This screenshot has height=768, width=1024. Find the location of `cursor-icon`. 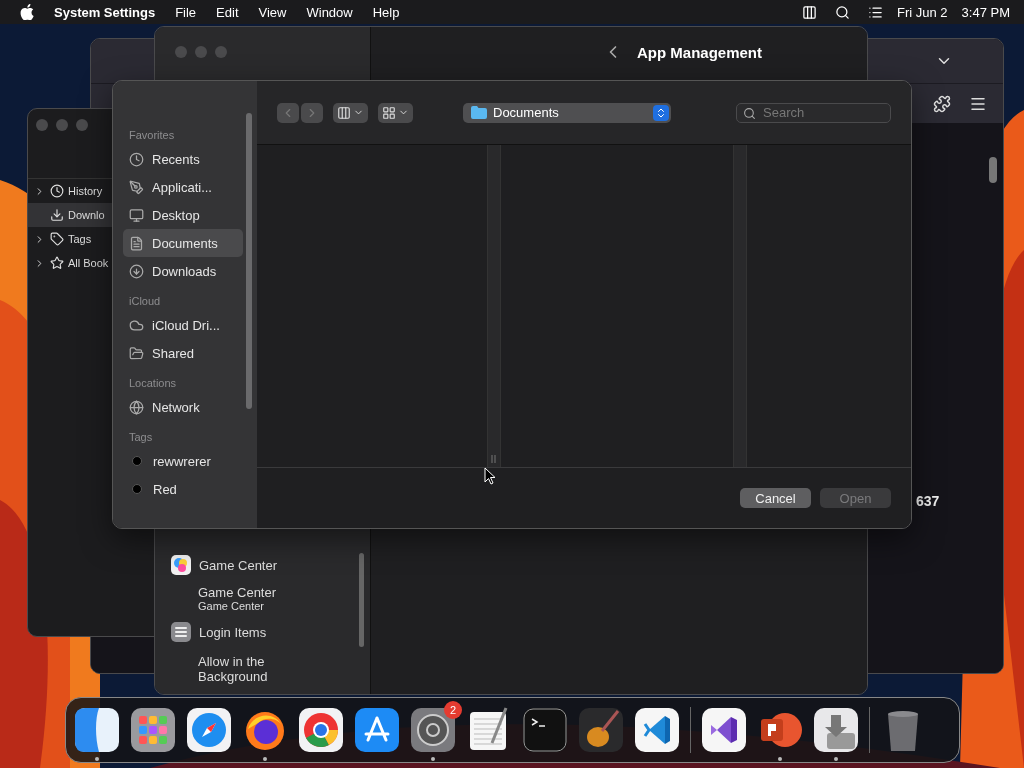

cursor-icon is located at coordinates (490, 476).